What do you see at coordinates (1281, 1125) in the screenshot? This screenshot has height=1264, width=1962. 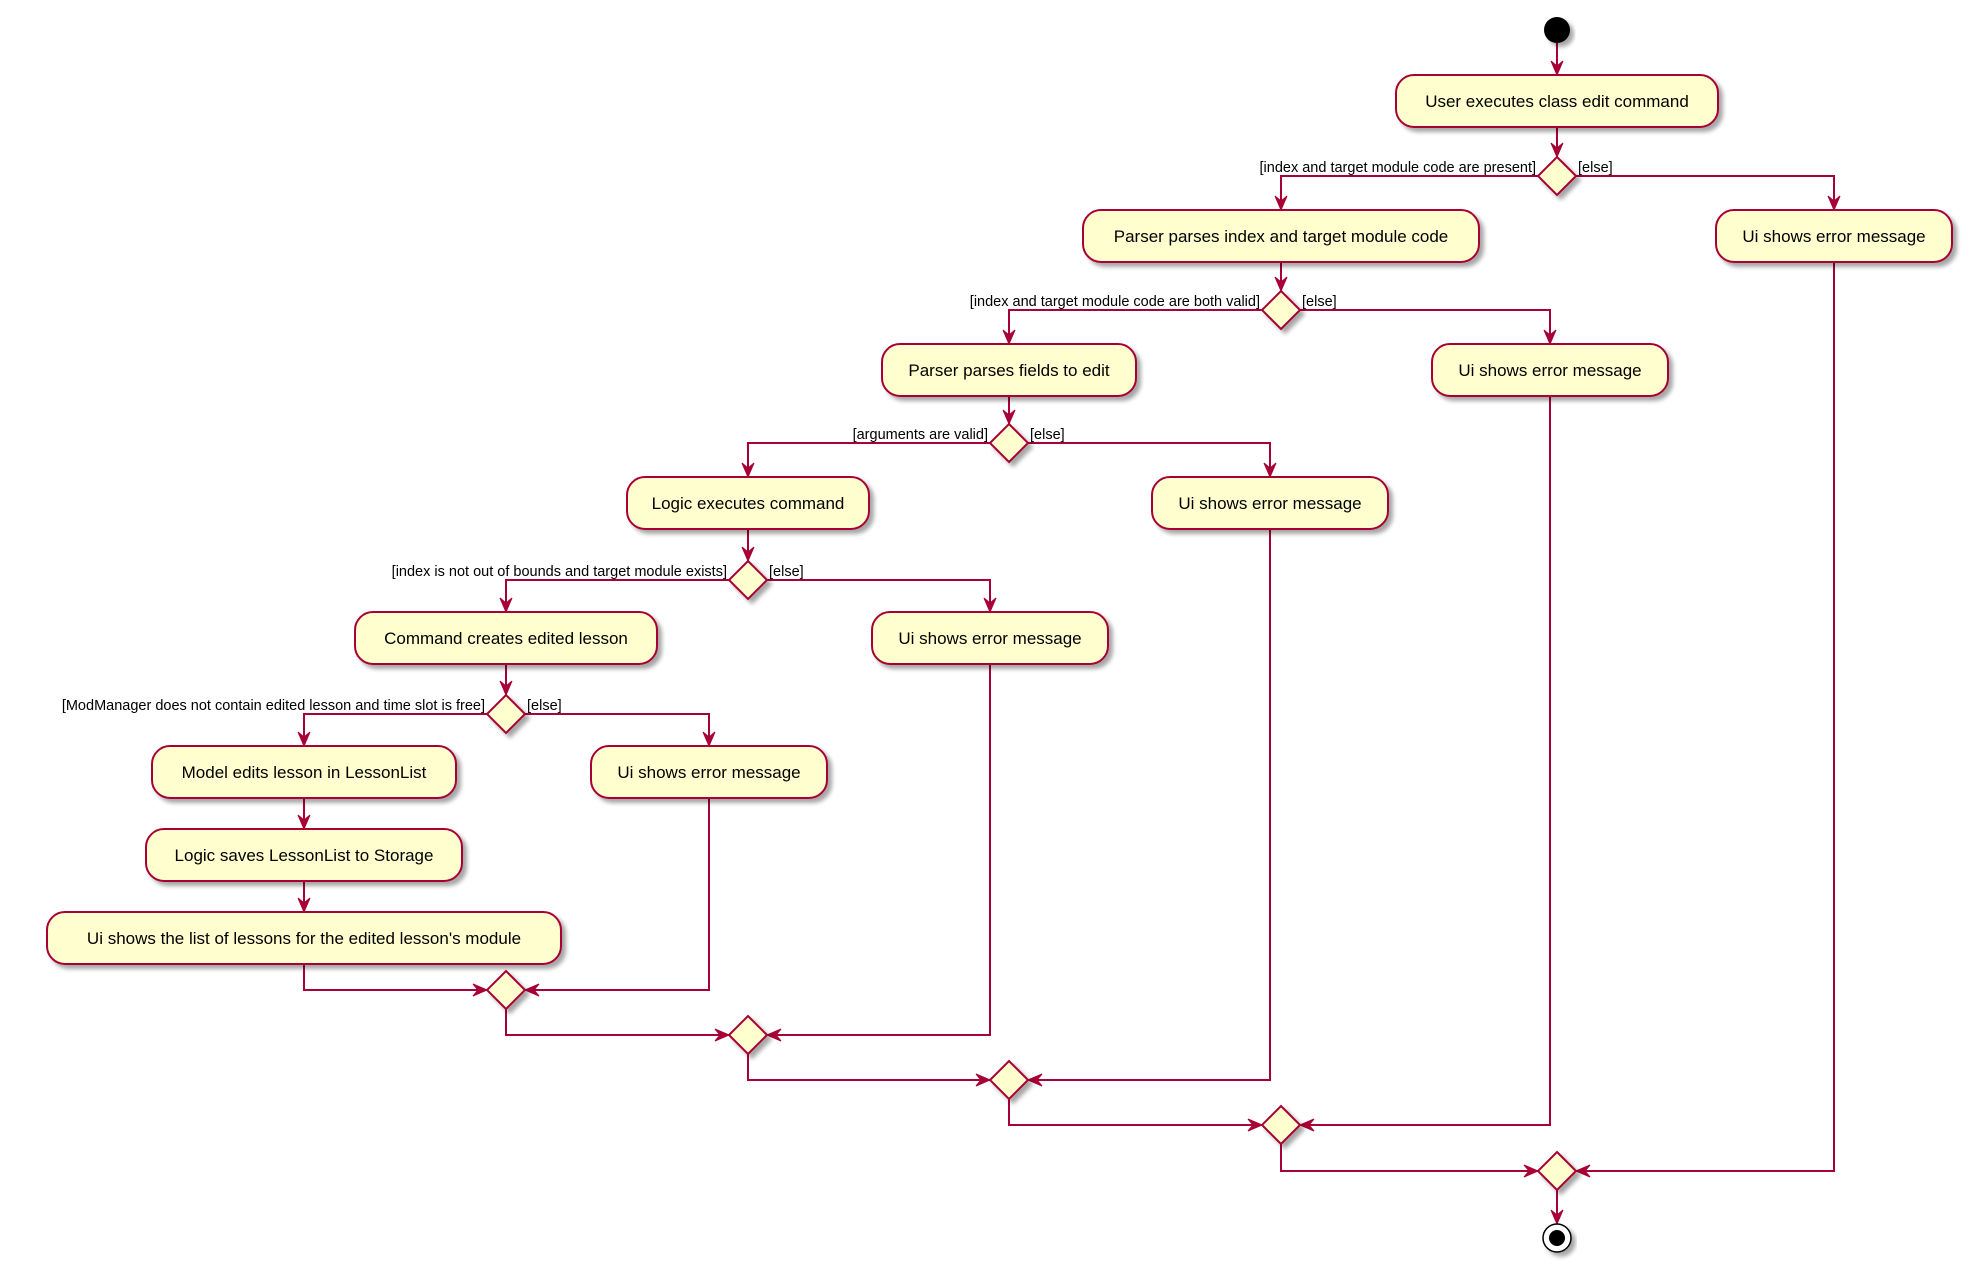 I see `merge-node-m2` at bounding box center [1281, 1125].